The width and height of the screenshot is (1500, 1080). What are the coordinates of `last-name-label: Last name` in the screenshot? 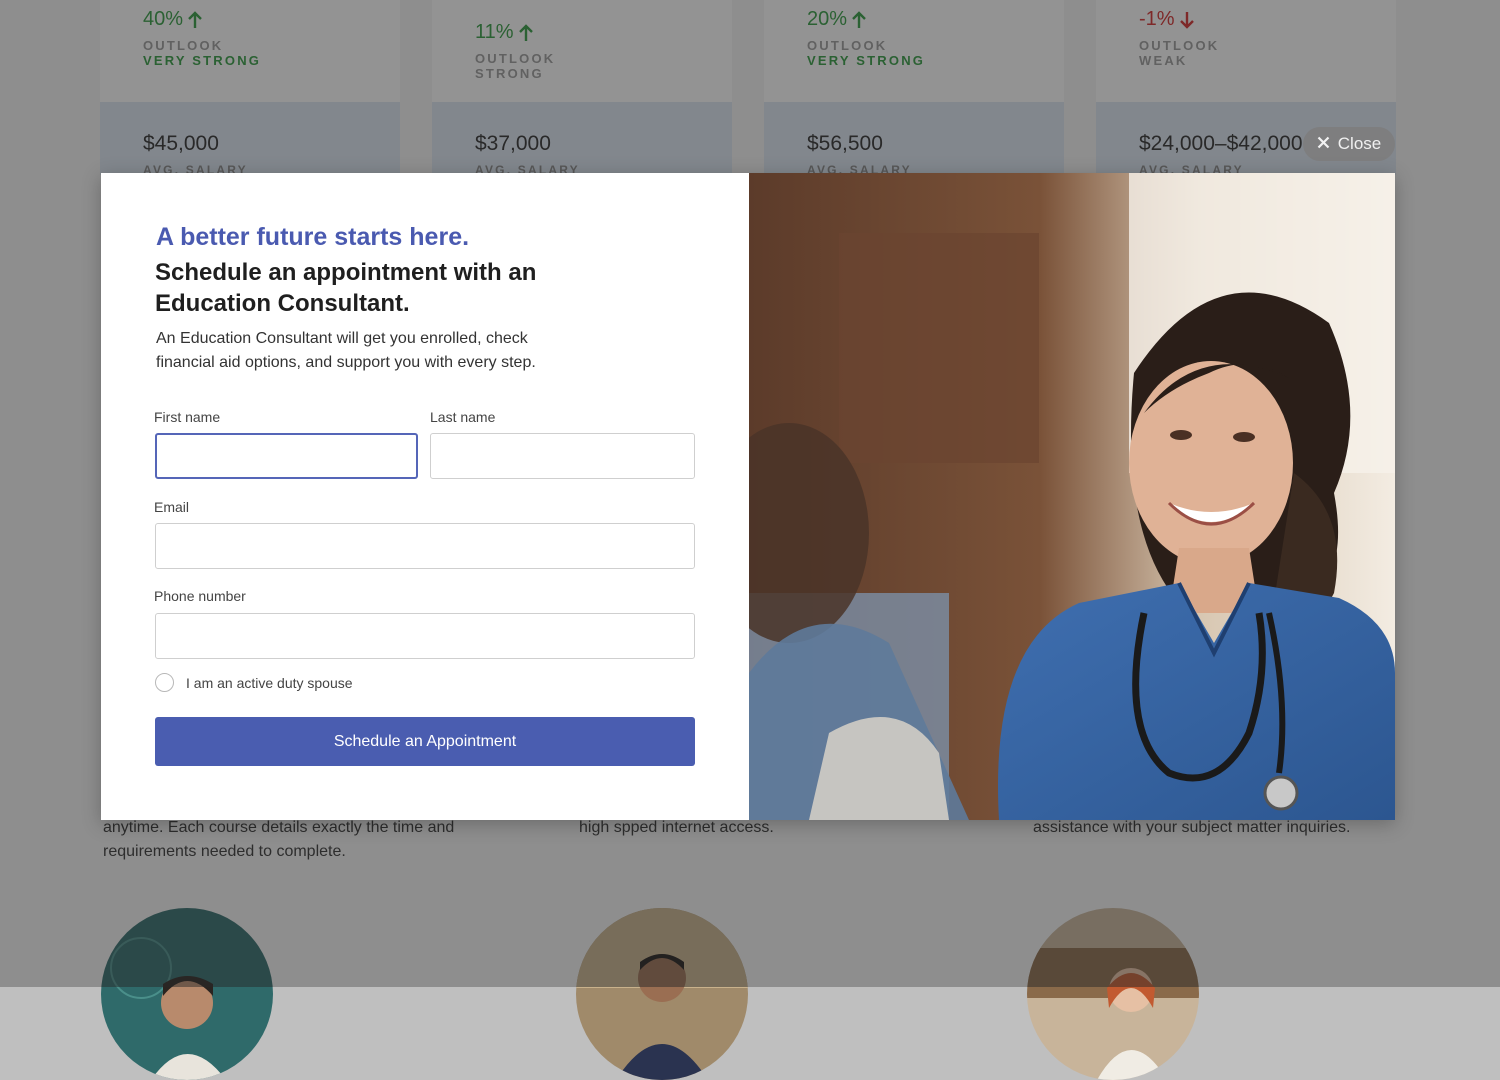 It's located at (463, 417).